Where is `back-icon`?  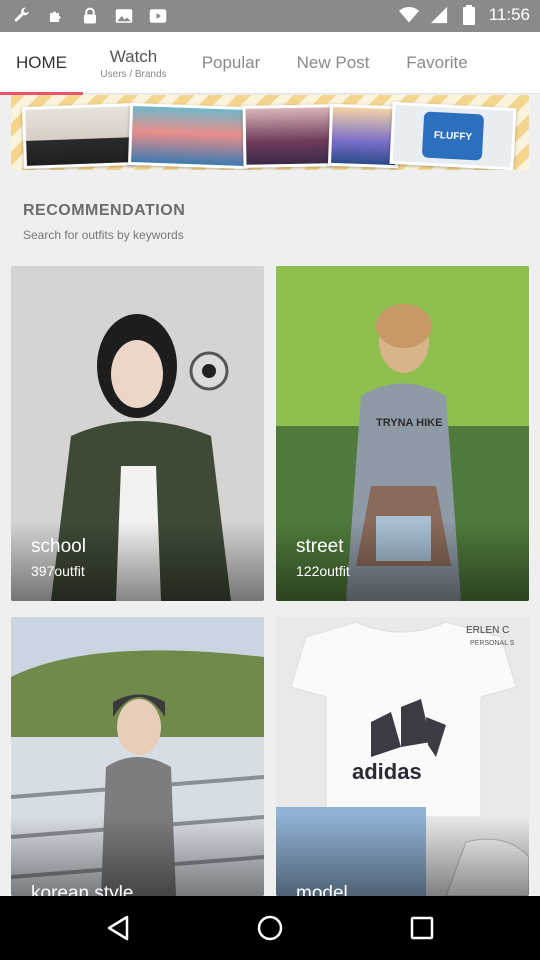
back-icon is located at coordinates (118, 928).